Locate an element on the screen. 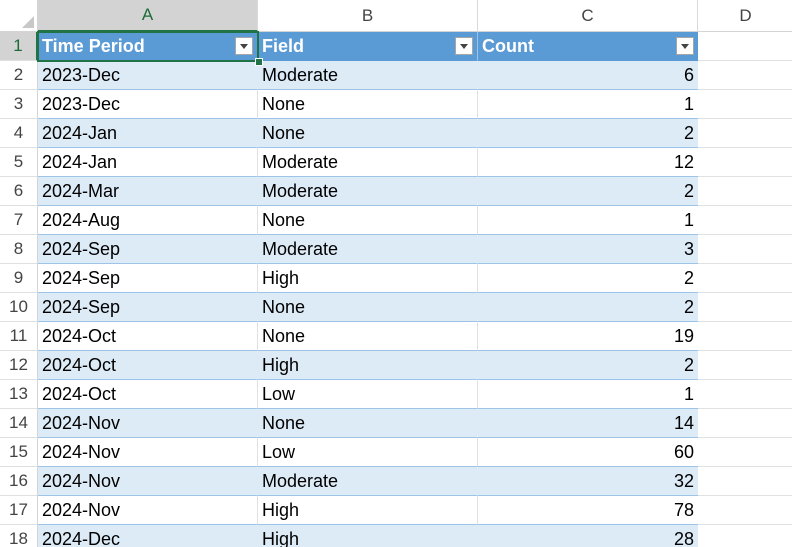 The width and height of the screenshot is (792, 547). table-cell: 32 is located at coordinates (588, 481).